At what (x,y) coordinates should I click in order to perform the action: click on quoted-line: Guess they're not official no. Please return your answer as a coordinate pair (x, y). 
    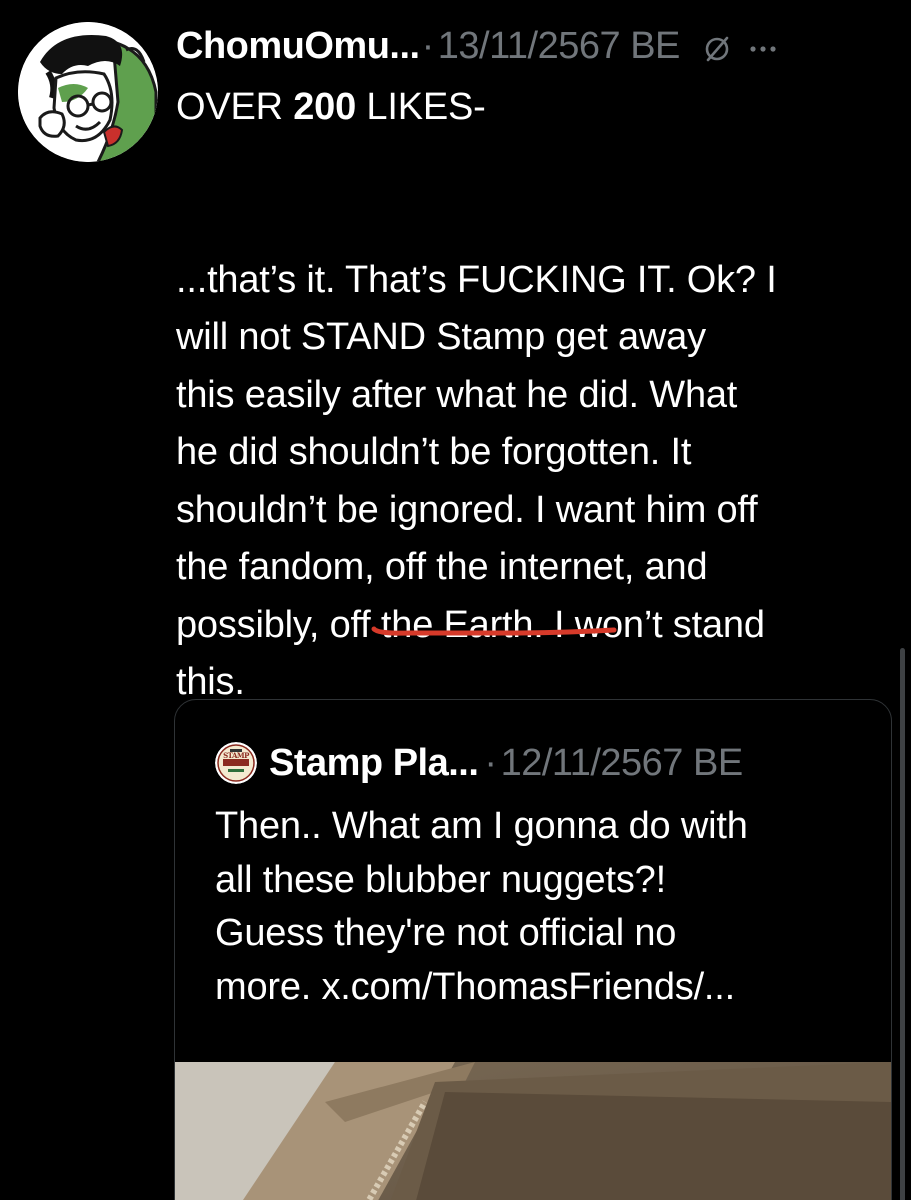
    Looking at the image, I should click on (446, 933).